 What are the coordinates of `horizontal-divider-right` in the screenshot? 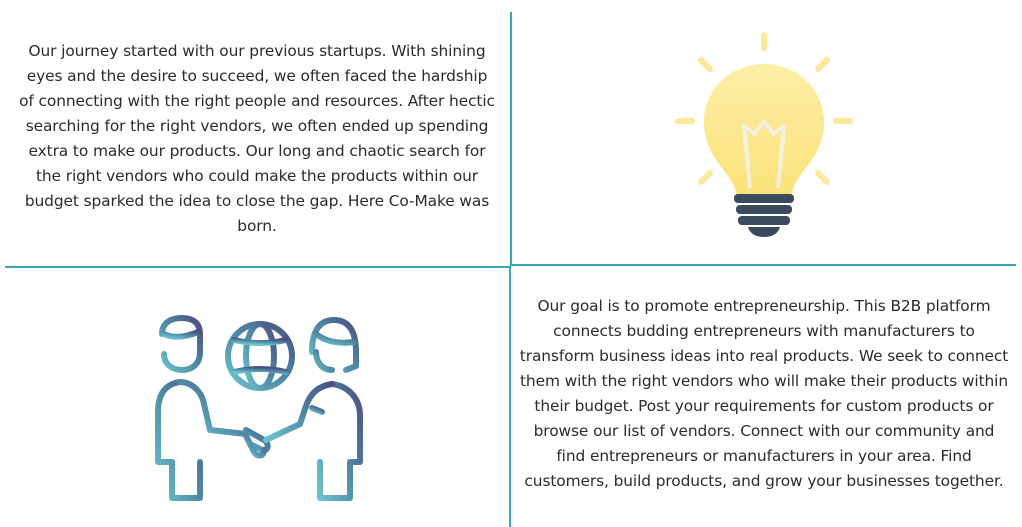 It's located at (763, 265).